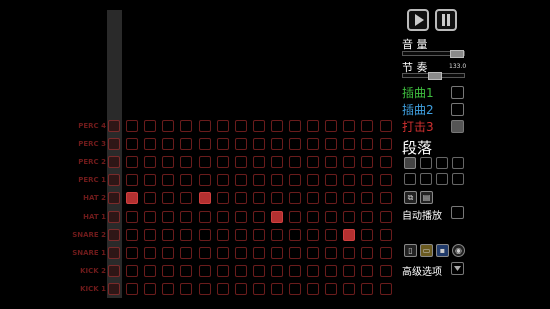 Image resolution: width=550 pixels, height=309 pixels. I want to click on autoplay-checkbox, so click(457, 212).